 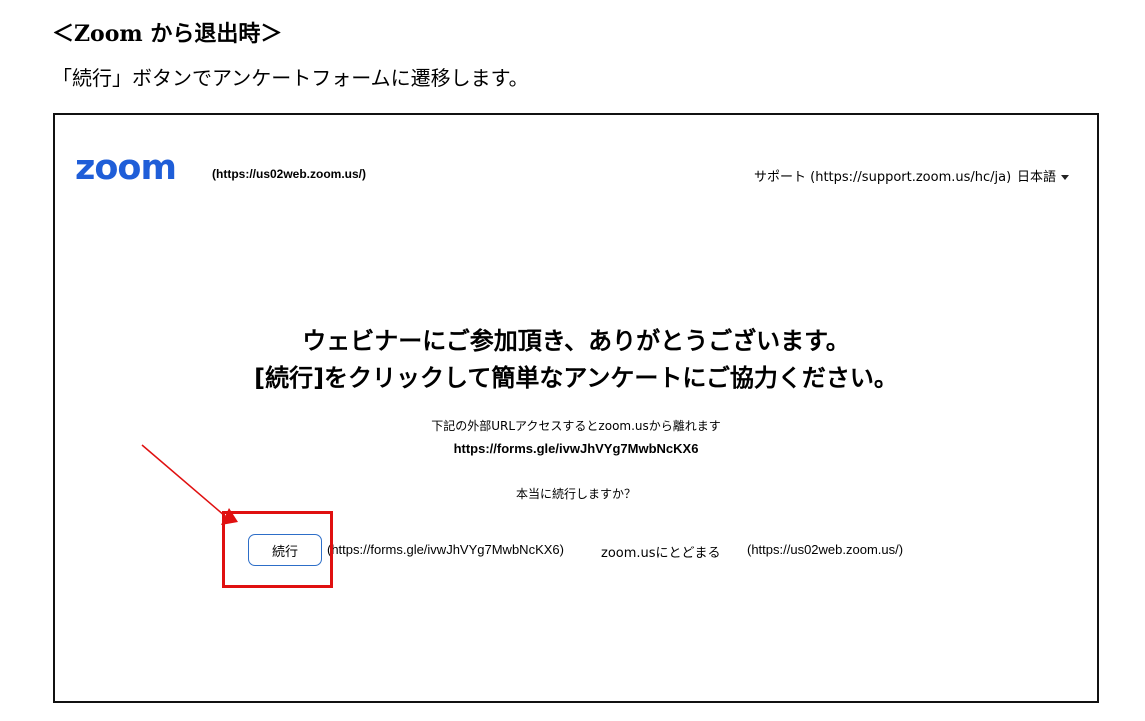 I want to click on doc-subtext: 「続行」ボタンでアンケートフォームに遷移します。, so click(x=290, y=78).